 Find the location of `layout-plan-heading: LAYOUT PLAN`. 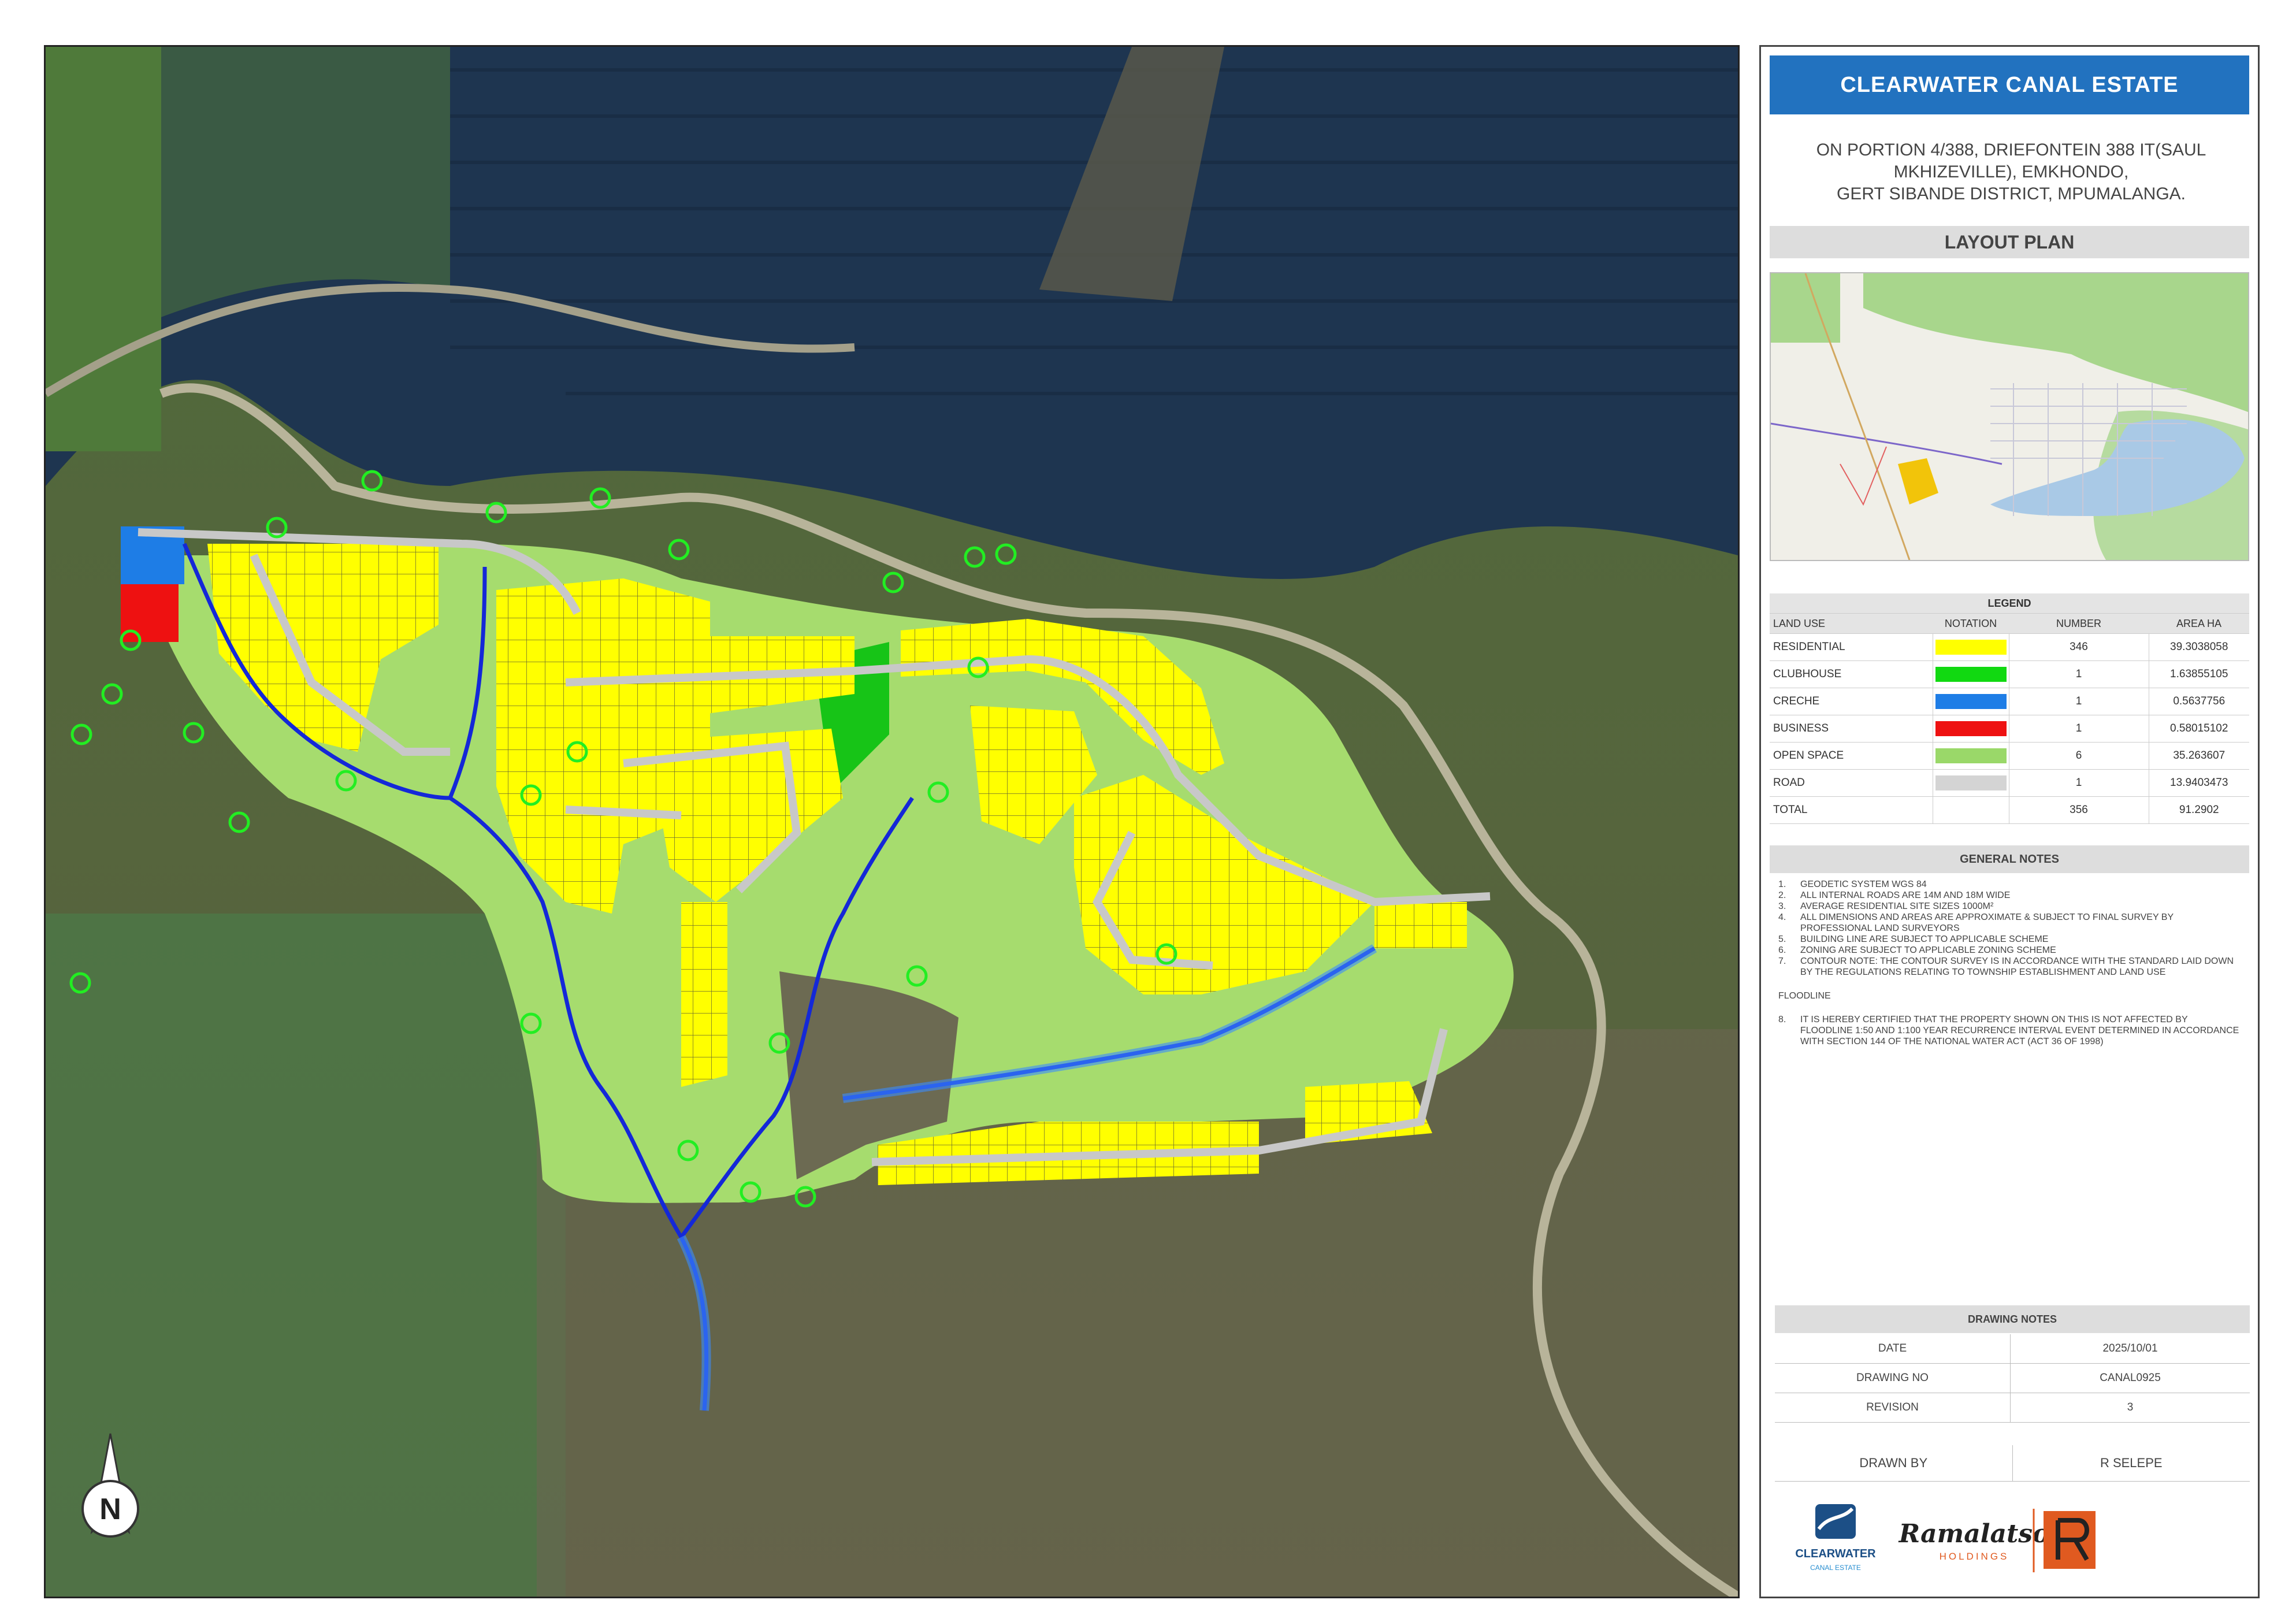

layout-plan-heading: LAYOUT PLAN is located at coordinates (2010, 242).